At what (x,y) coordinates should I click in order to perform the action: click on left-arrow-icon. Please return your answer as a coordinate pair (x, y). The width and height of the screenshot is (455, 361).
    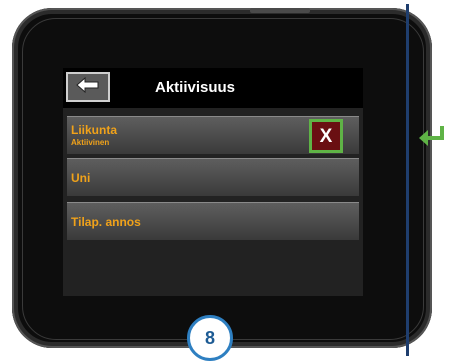
    Looking at the image, I should click on (88, 87).